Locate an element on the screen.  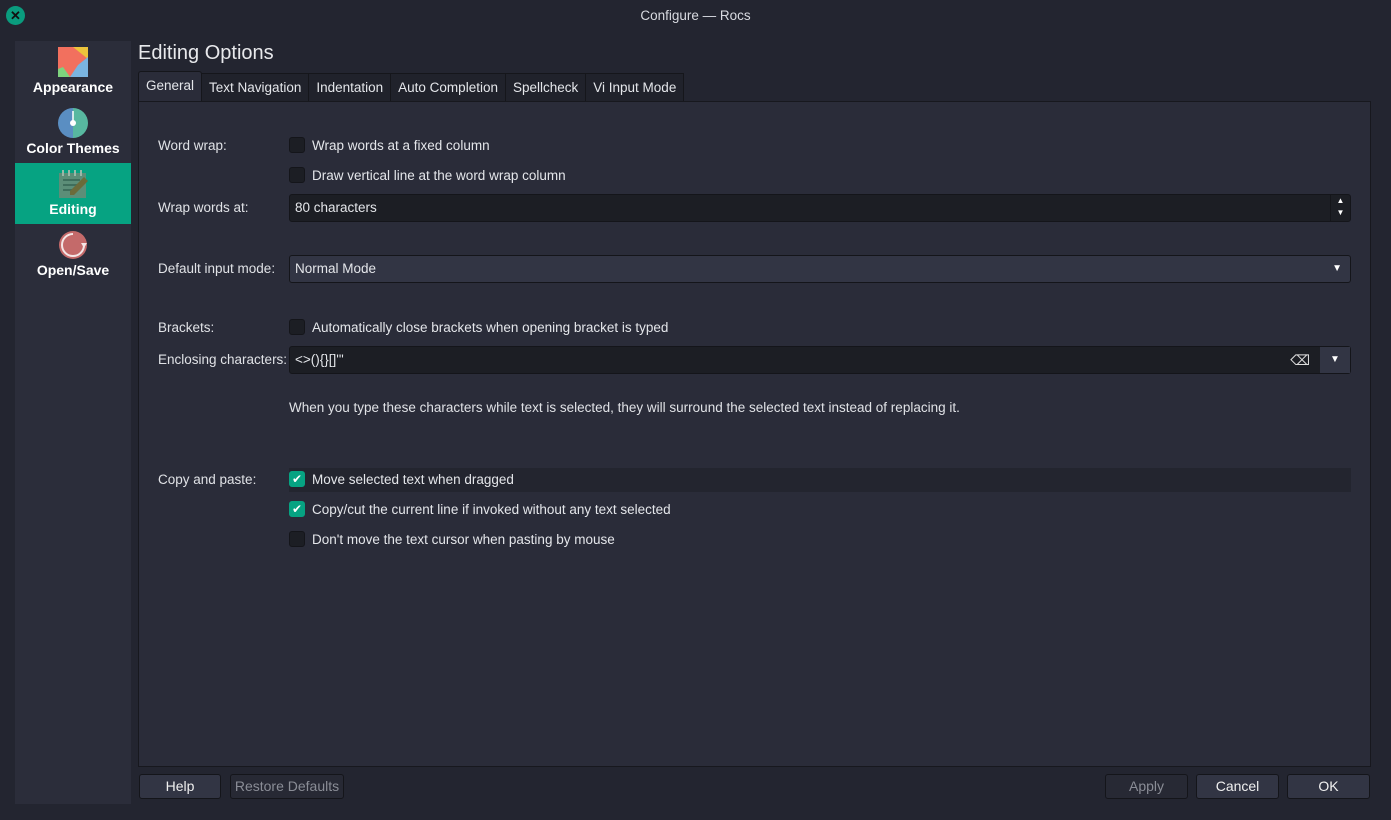
restore-defaults-button: Restore Defaults is located at coordinates (287, 786).